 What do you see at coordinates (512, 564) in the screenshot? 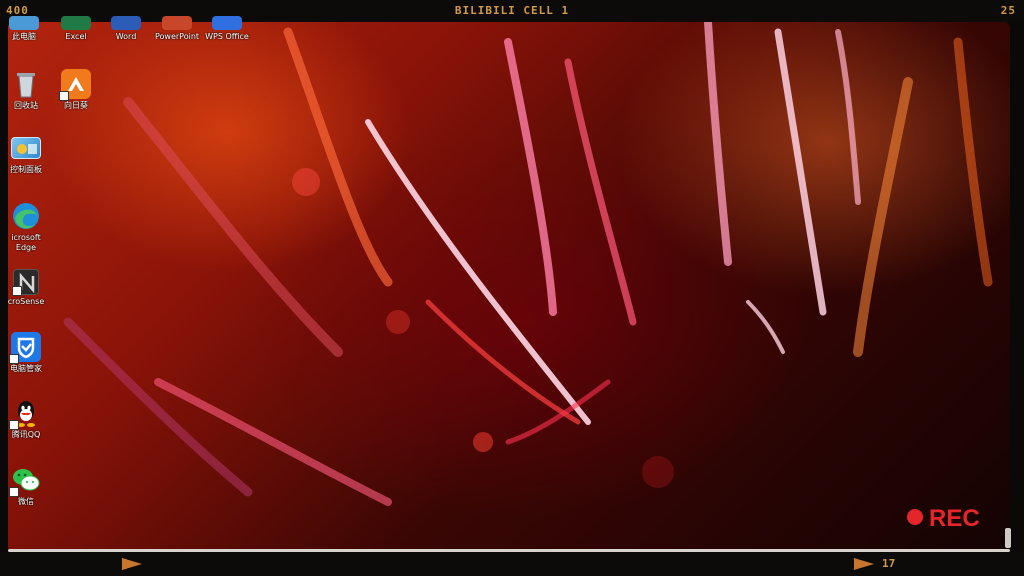
I see `film-frame-bottom: 17` at bounding box center [512, 564].